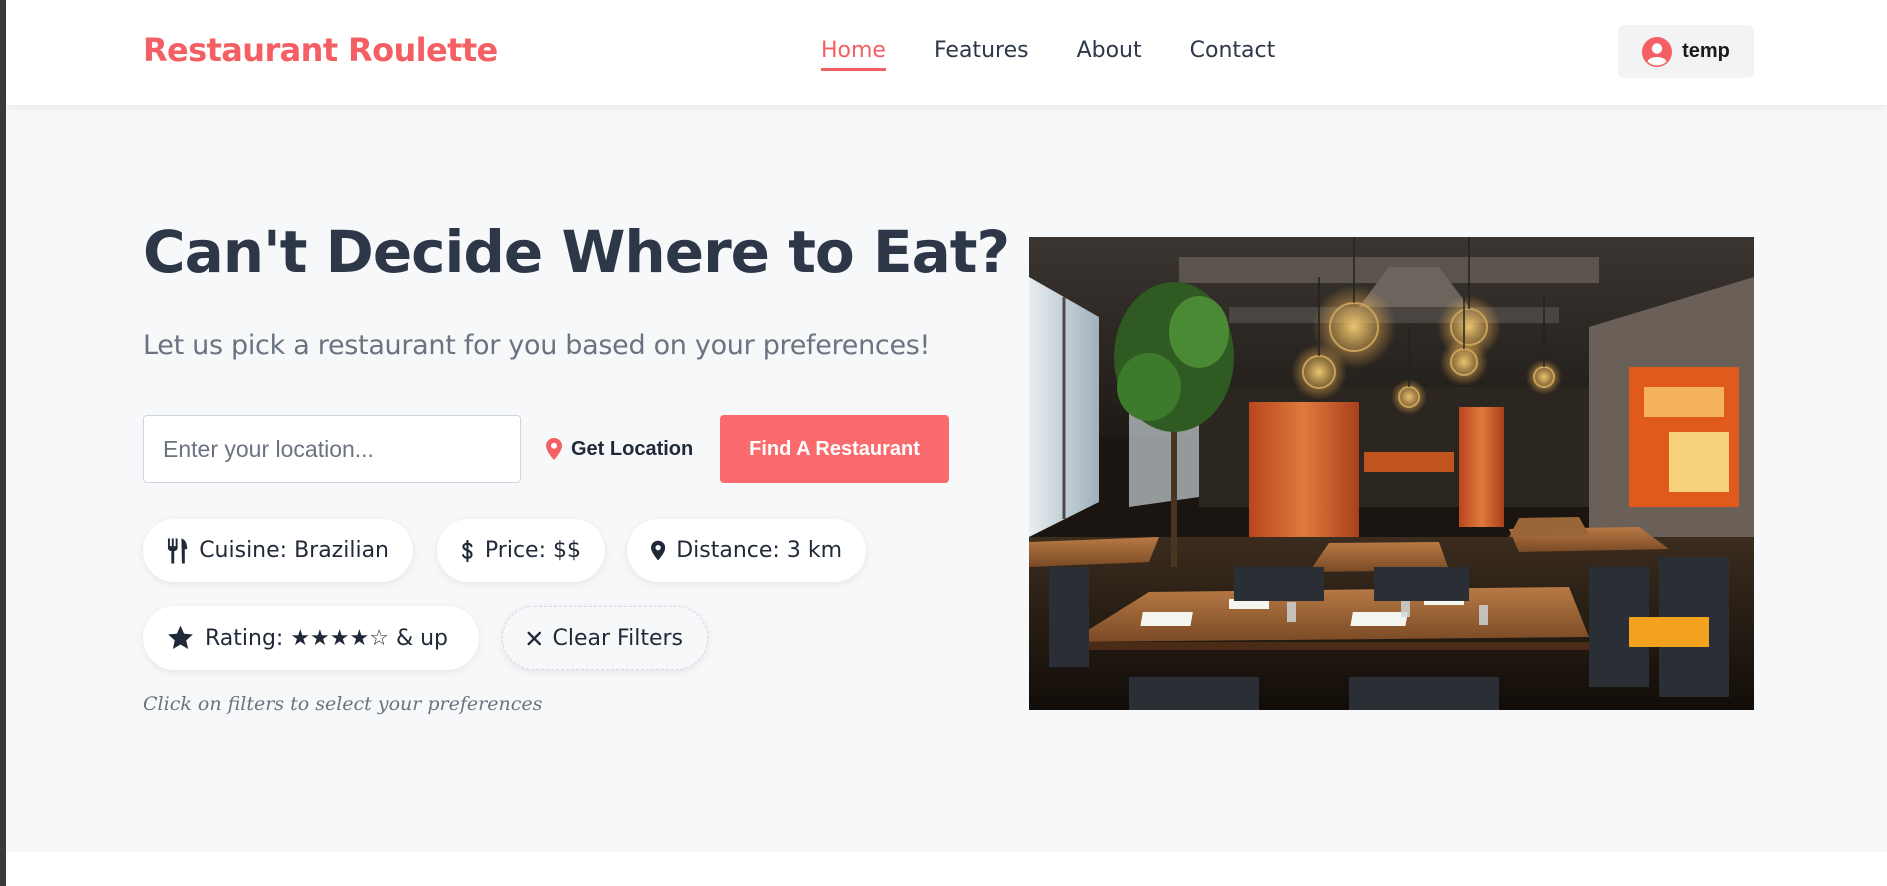  I want to click on filter-price-chip: Price: $$, so click(521, 550).